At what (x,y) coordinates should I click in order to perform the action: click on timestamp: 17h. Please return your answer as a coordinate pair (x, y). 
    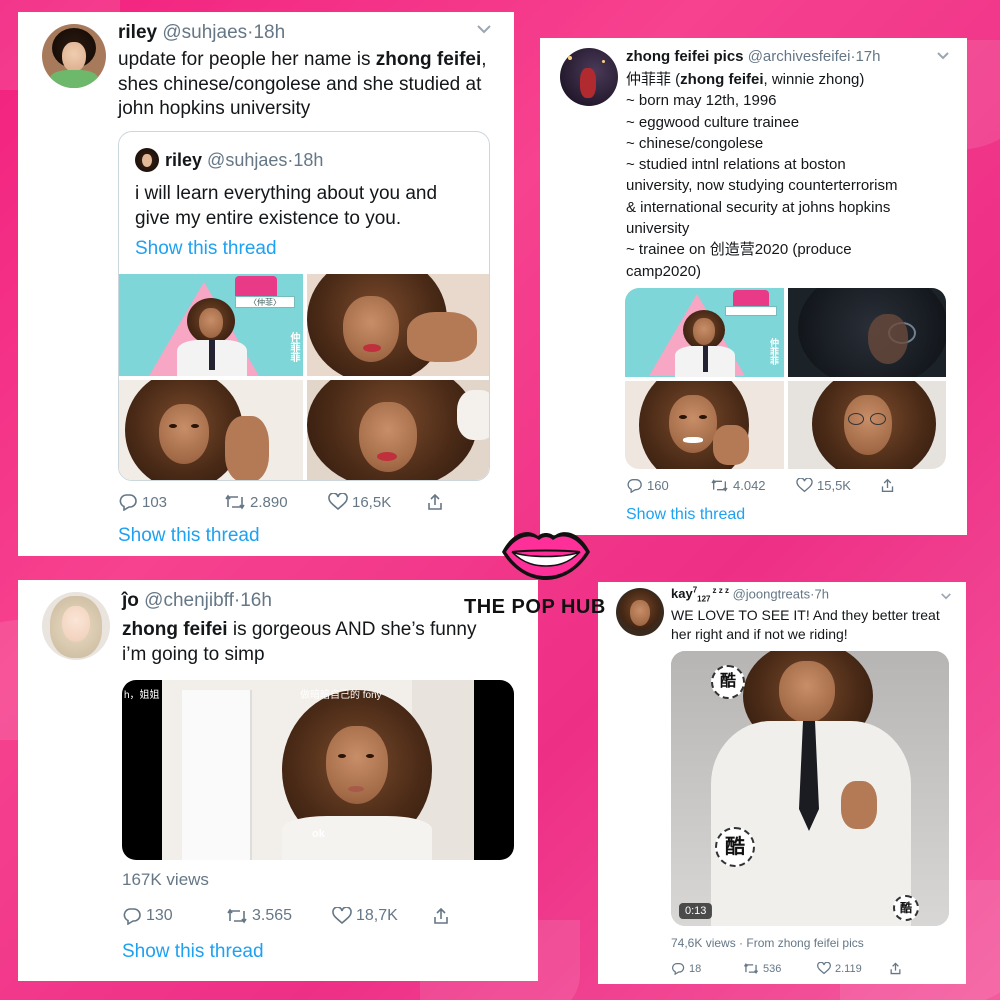
    Looking at the image, I should click on (867, 56).